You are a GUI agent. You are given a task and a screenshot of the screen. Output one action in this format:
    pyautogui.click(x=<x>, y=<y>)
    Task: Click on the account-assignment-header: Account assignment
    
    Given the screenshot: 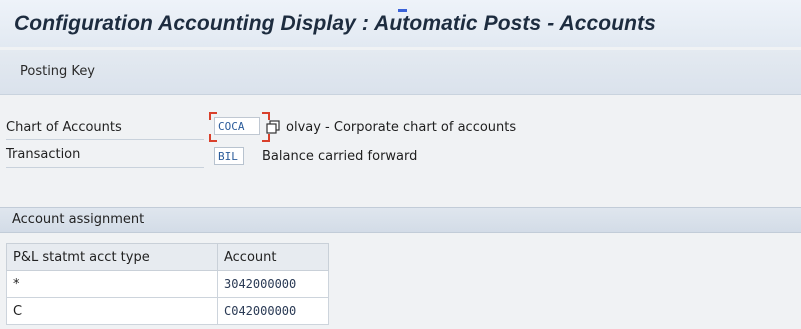 What is the action you would take?
    pyautogui.click(x=400, y=220)
    